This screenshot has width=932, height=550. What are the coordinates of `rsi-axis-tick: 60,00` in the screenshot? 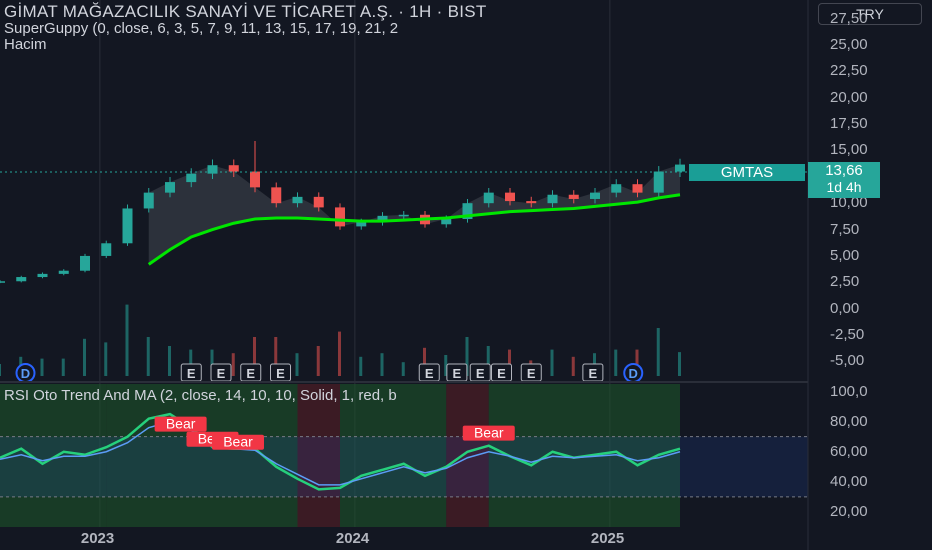 It's located at (849, 451).